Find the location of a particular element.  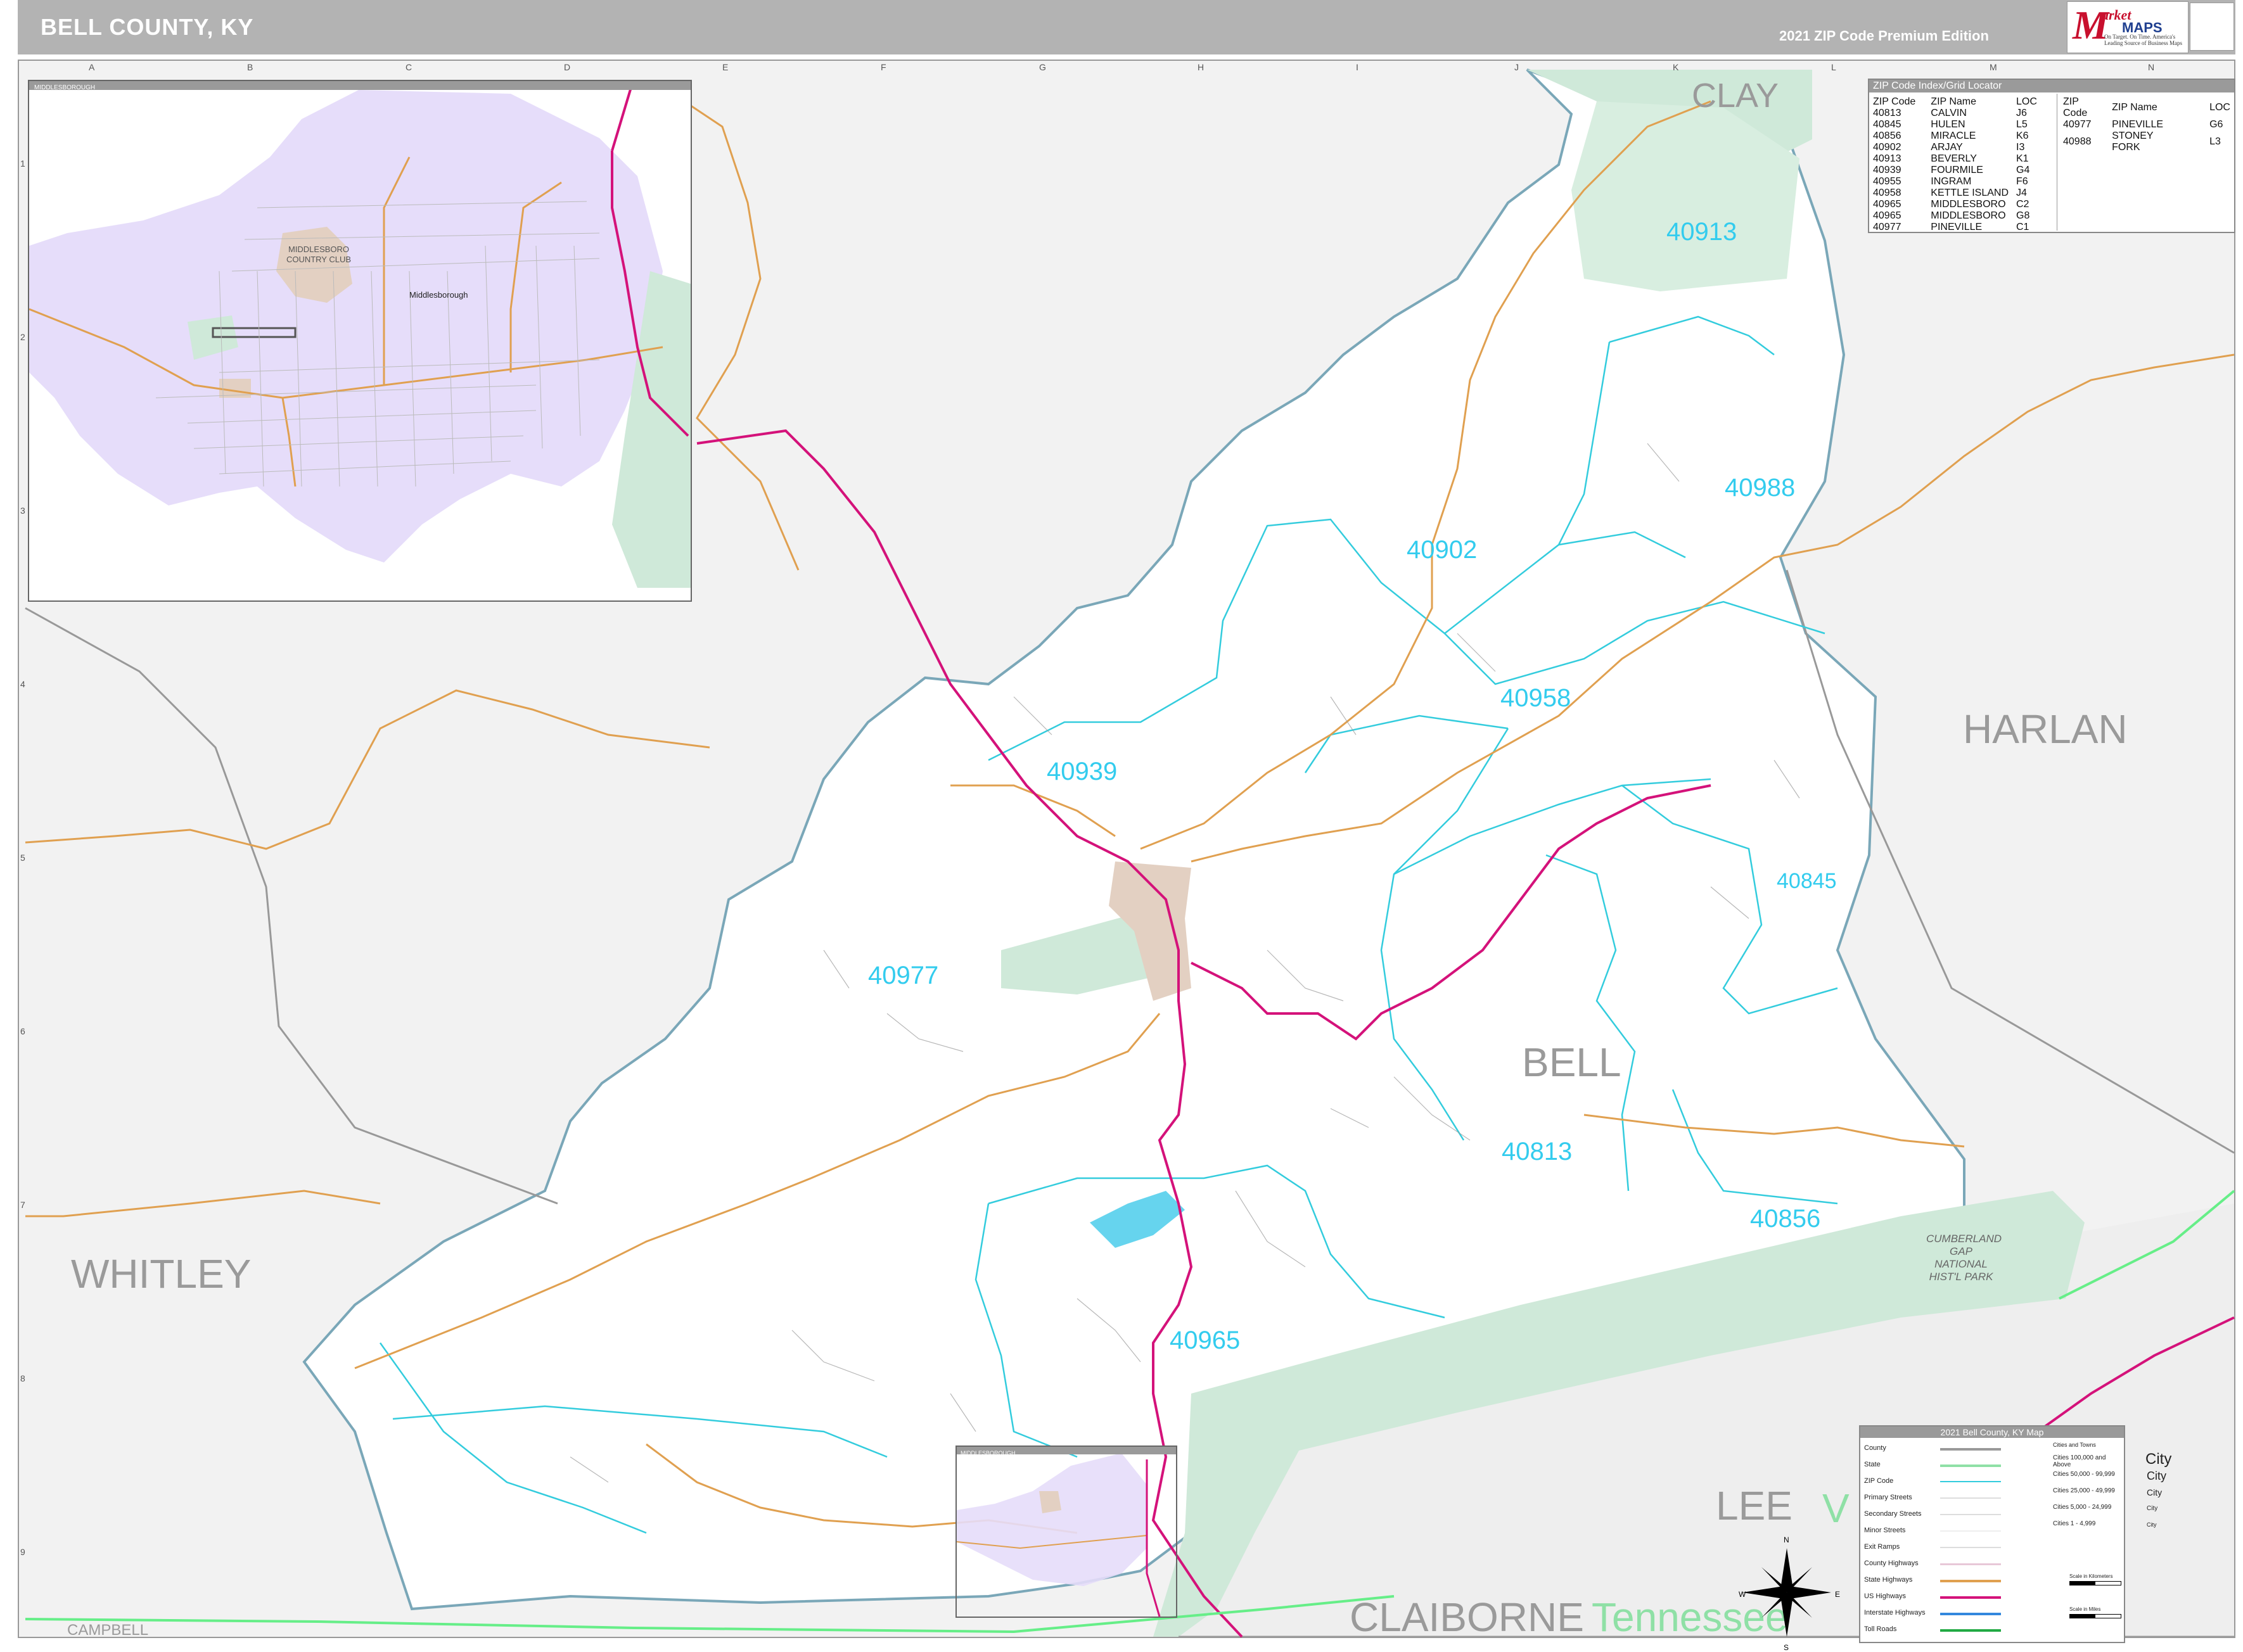

county-label-claiborne: CLAIBORNE is located at coordinates (1467, 1617).